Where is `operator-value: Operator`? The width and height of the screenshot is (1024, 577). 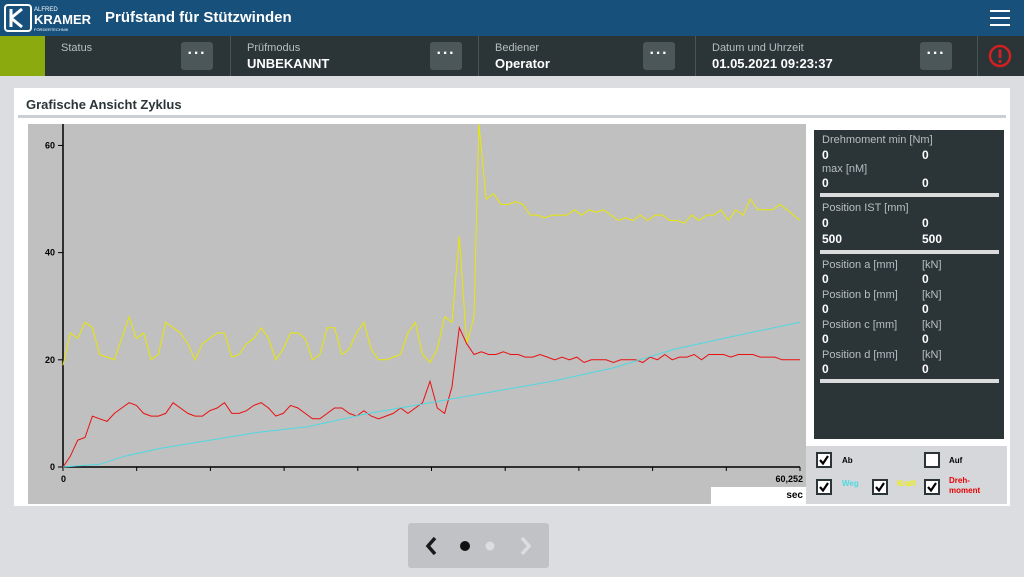
operator-value: Operator is located at coordinates (522, 63).